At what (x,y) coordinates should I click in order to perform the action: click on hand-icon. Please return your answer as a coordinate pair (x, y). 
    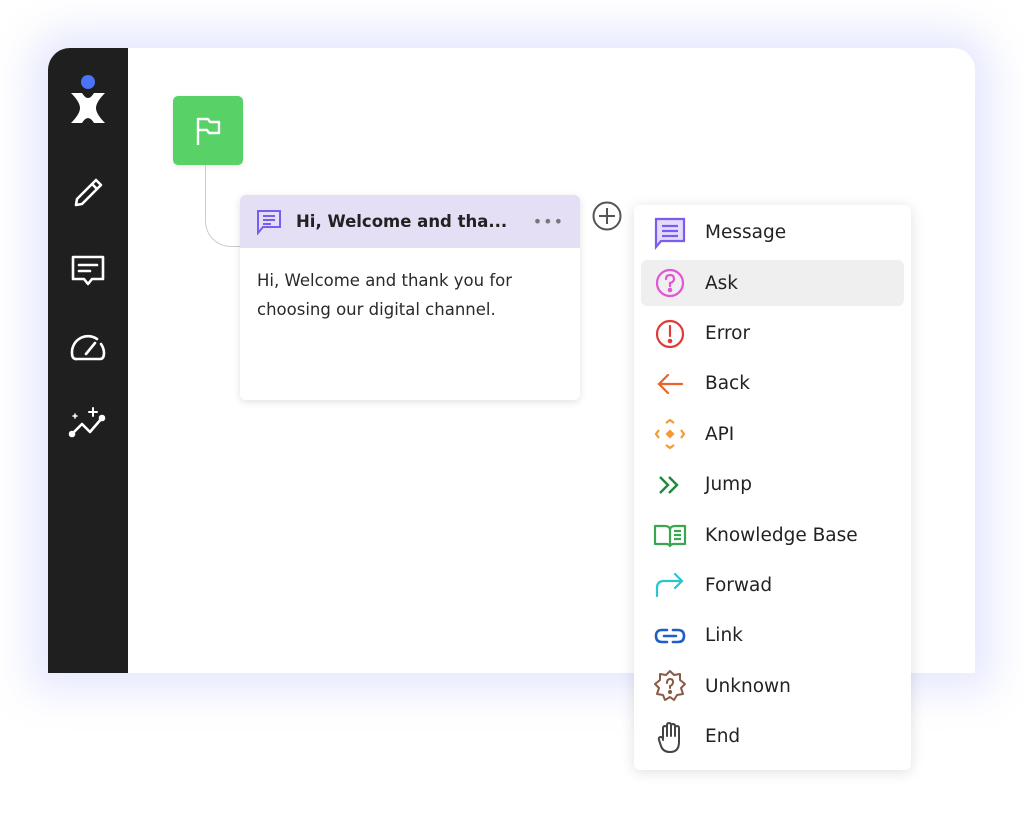
    Looking at the image, I should click on (668, 737).